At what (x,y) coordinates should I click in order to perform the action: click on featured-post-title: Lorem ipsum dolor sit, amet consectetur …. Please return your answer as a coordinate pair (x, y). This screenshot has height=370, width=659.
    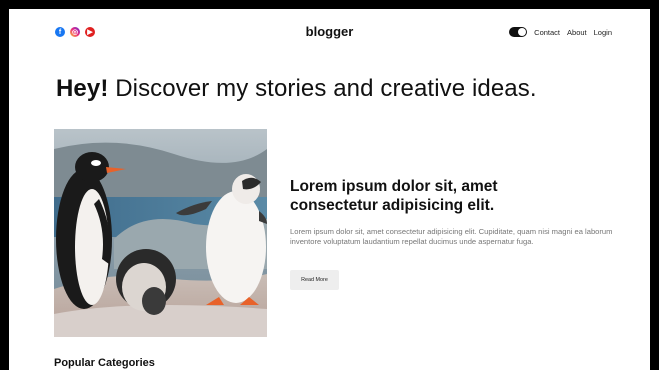
    Looking at the image, I should click on (435, 196).